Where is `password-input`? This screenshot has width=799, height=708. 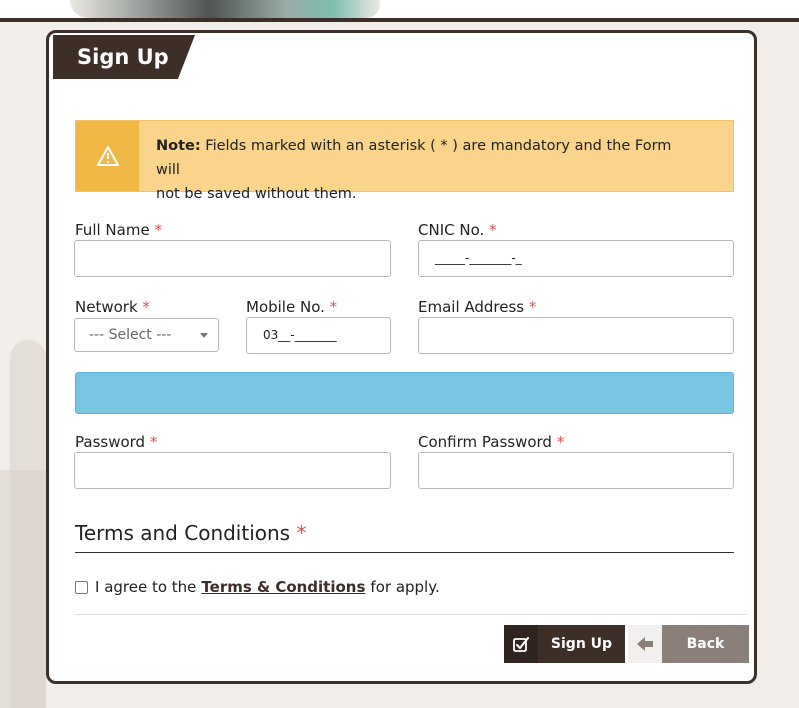
password-input is located at coordinates (232, 470).